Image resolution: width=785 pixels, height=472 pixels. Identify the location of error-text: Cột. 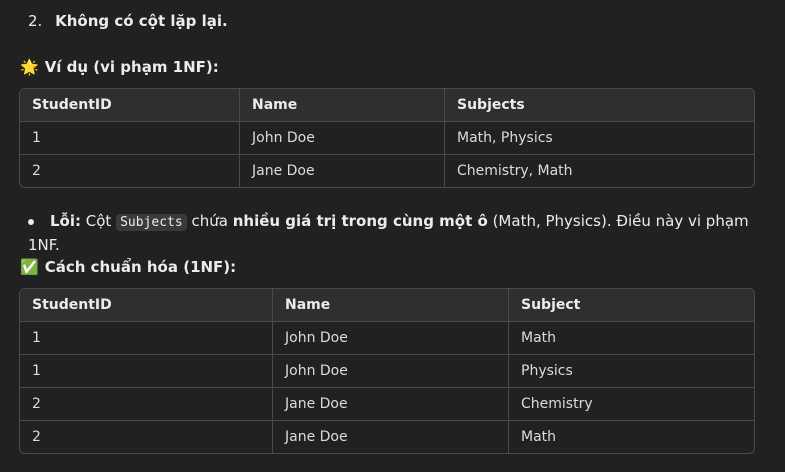
(99, 221).